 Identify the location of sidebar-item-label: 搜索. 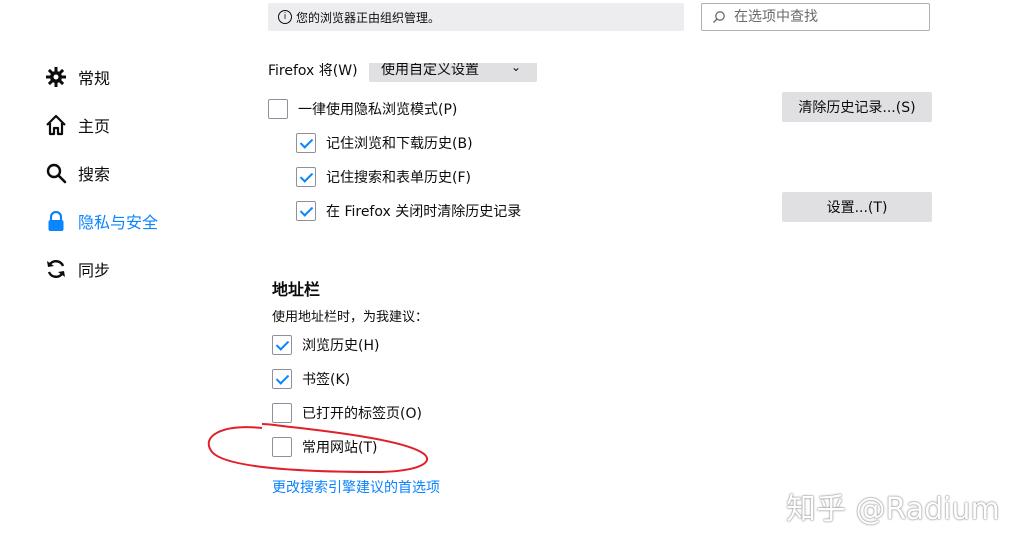
(94, 174).